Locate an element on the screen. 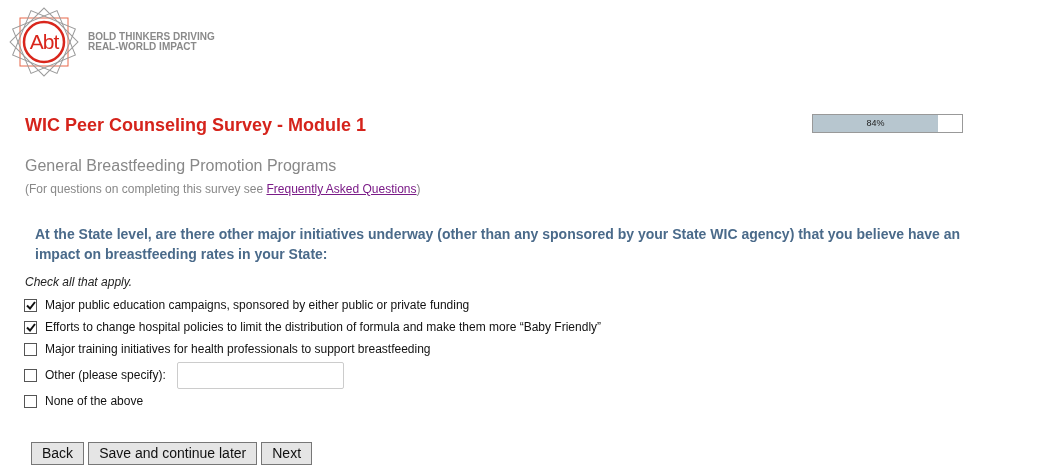 The width and height of the screenshot is (1037, 466). option-label: None of the above is located at coordinates (94, 401).